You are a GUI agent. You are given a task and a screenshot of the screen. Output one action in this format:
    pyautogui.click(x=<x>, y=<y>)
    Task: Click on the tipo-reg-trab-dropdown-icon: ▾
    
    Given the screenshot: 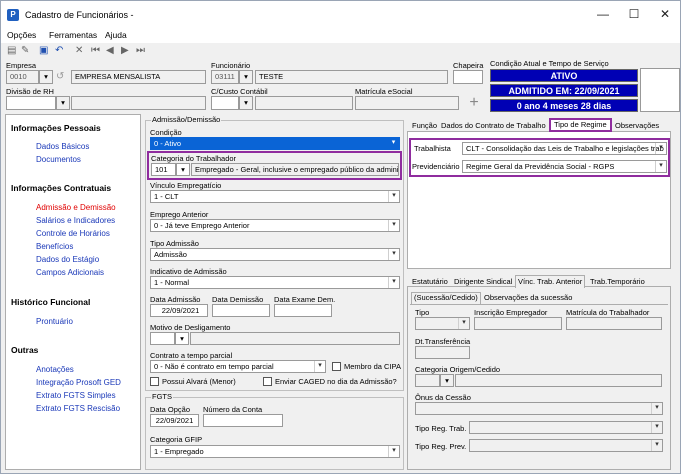 What is the action you would take?
    pyautogui.click(x=656, y=427)
    